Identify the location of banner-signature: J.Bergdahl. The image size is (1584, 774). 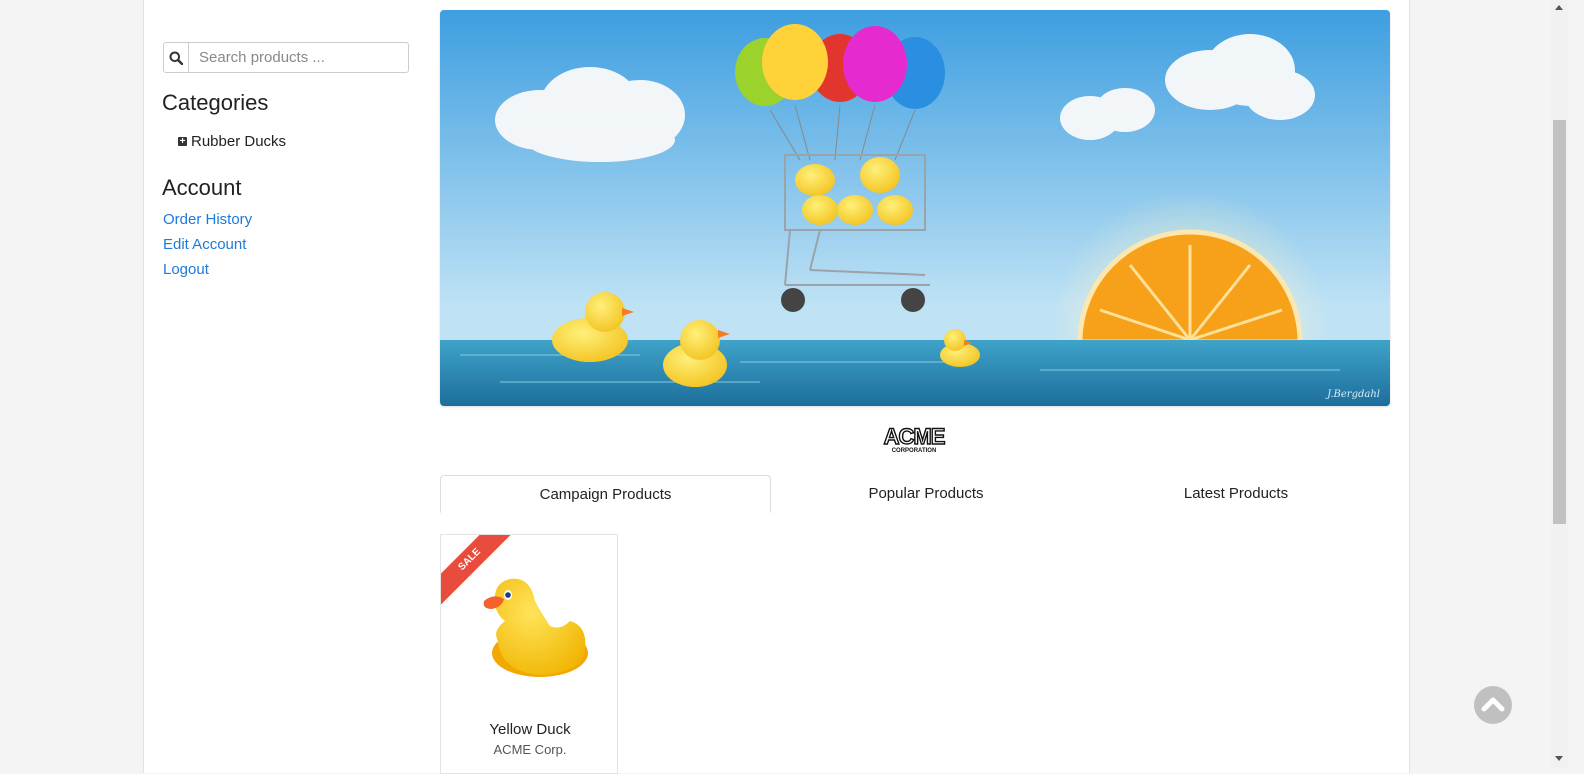
(1352, 394).